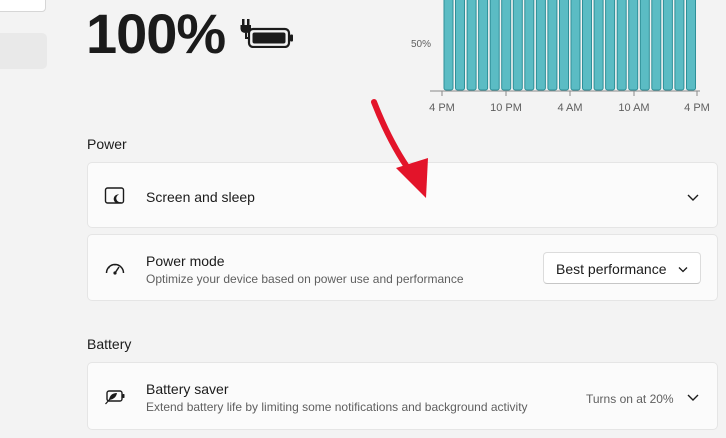 Image resolution: width=726 pixels, height=438 pixels. What do you see at coordinates (399, 148) in the screenshot?
I see `red-annotation-arrow` at bounding box center [399, 148].